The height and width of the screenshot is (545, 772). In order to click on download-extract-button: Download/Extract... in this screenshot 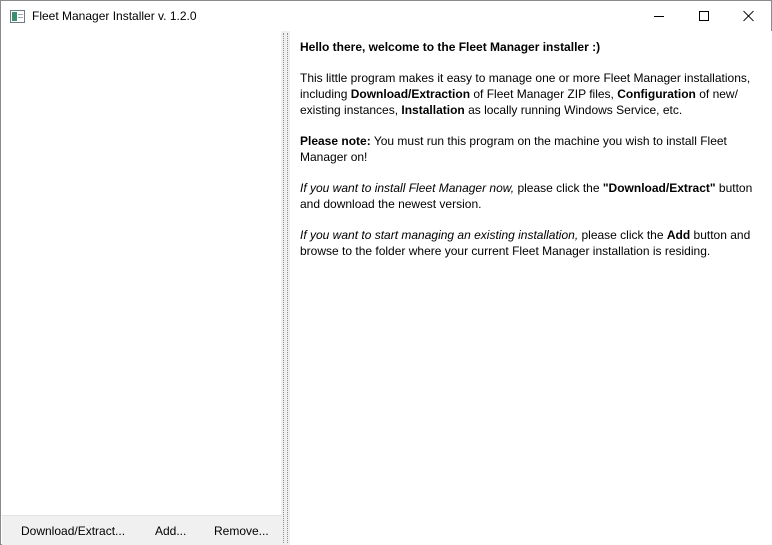, I will do `click(73, 531)`.